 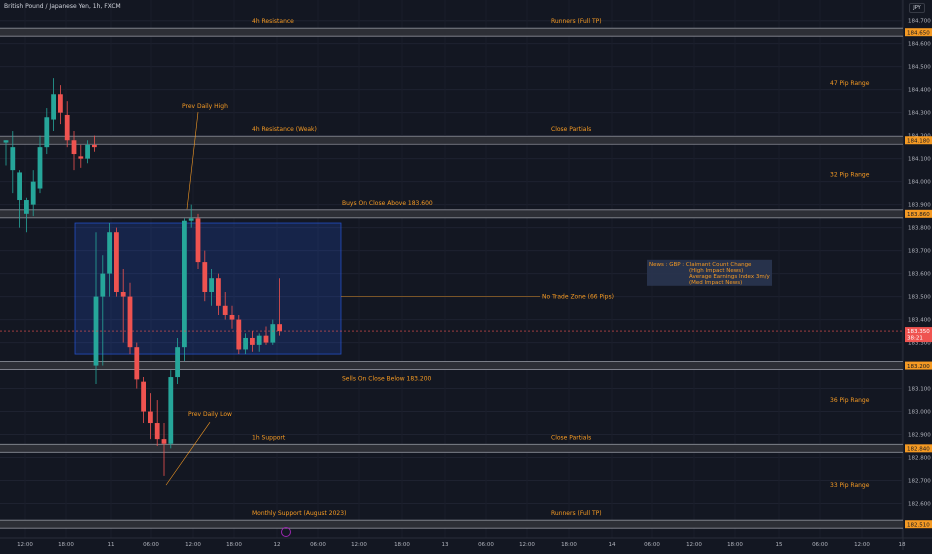 I want to click on y-tick-label: 184.700, so click(x=919, y=22).